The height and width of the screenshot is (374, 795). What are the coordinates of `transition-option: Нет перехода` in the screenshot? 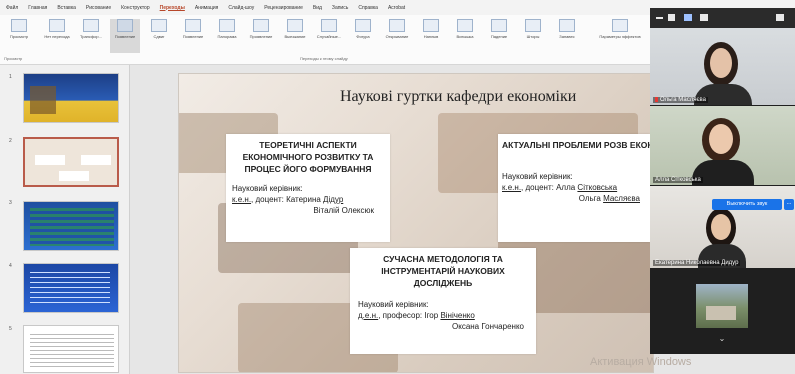 It's located at (57, 36).